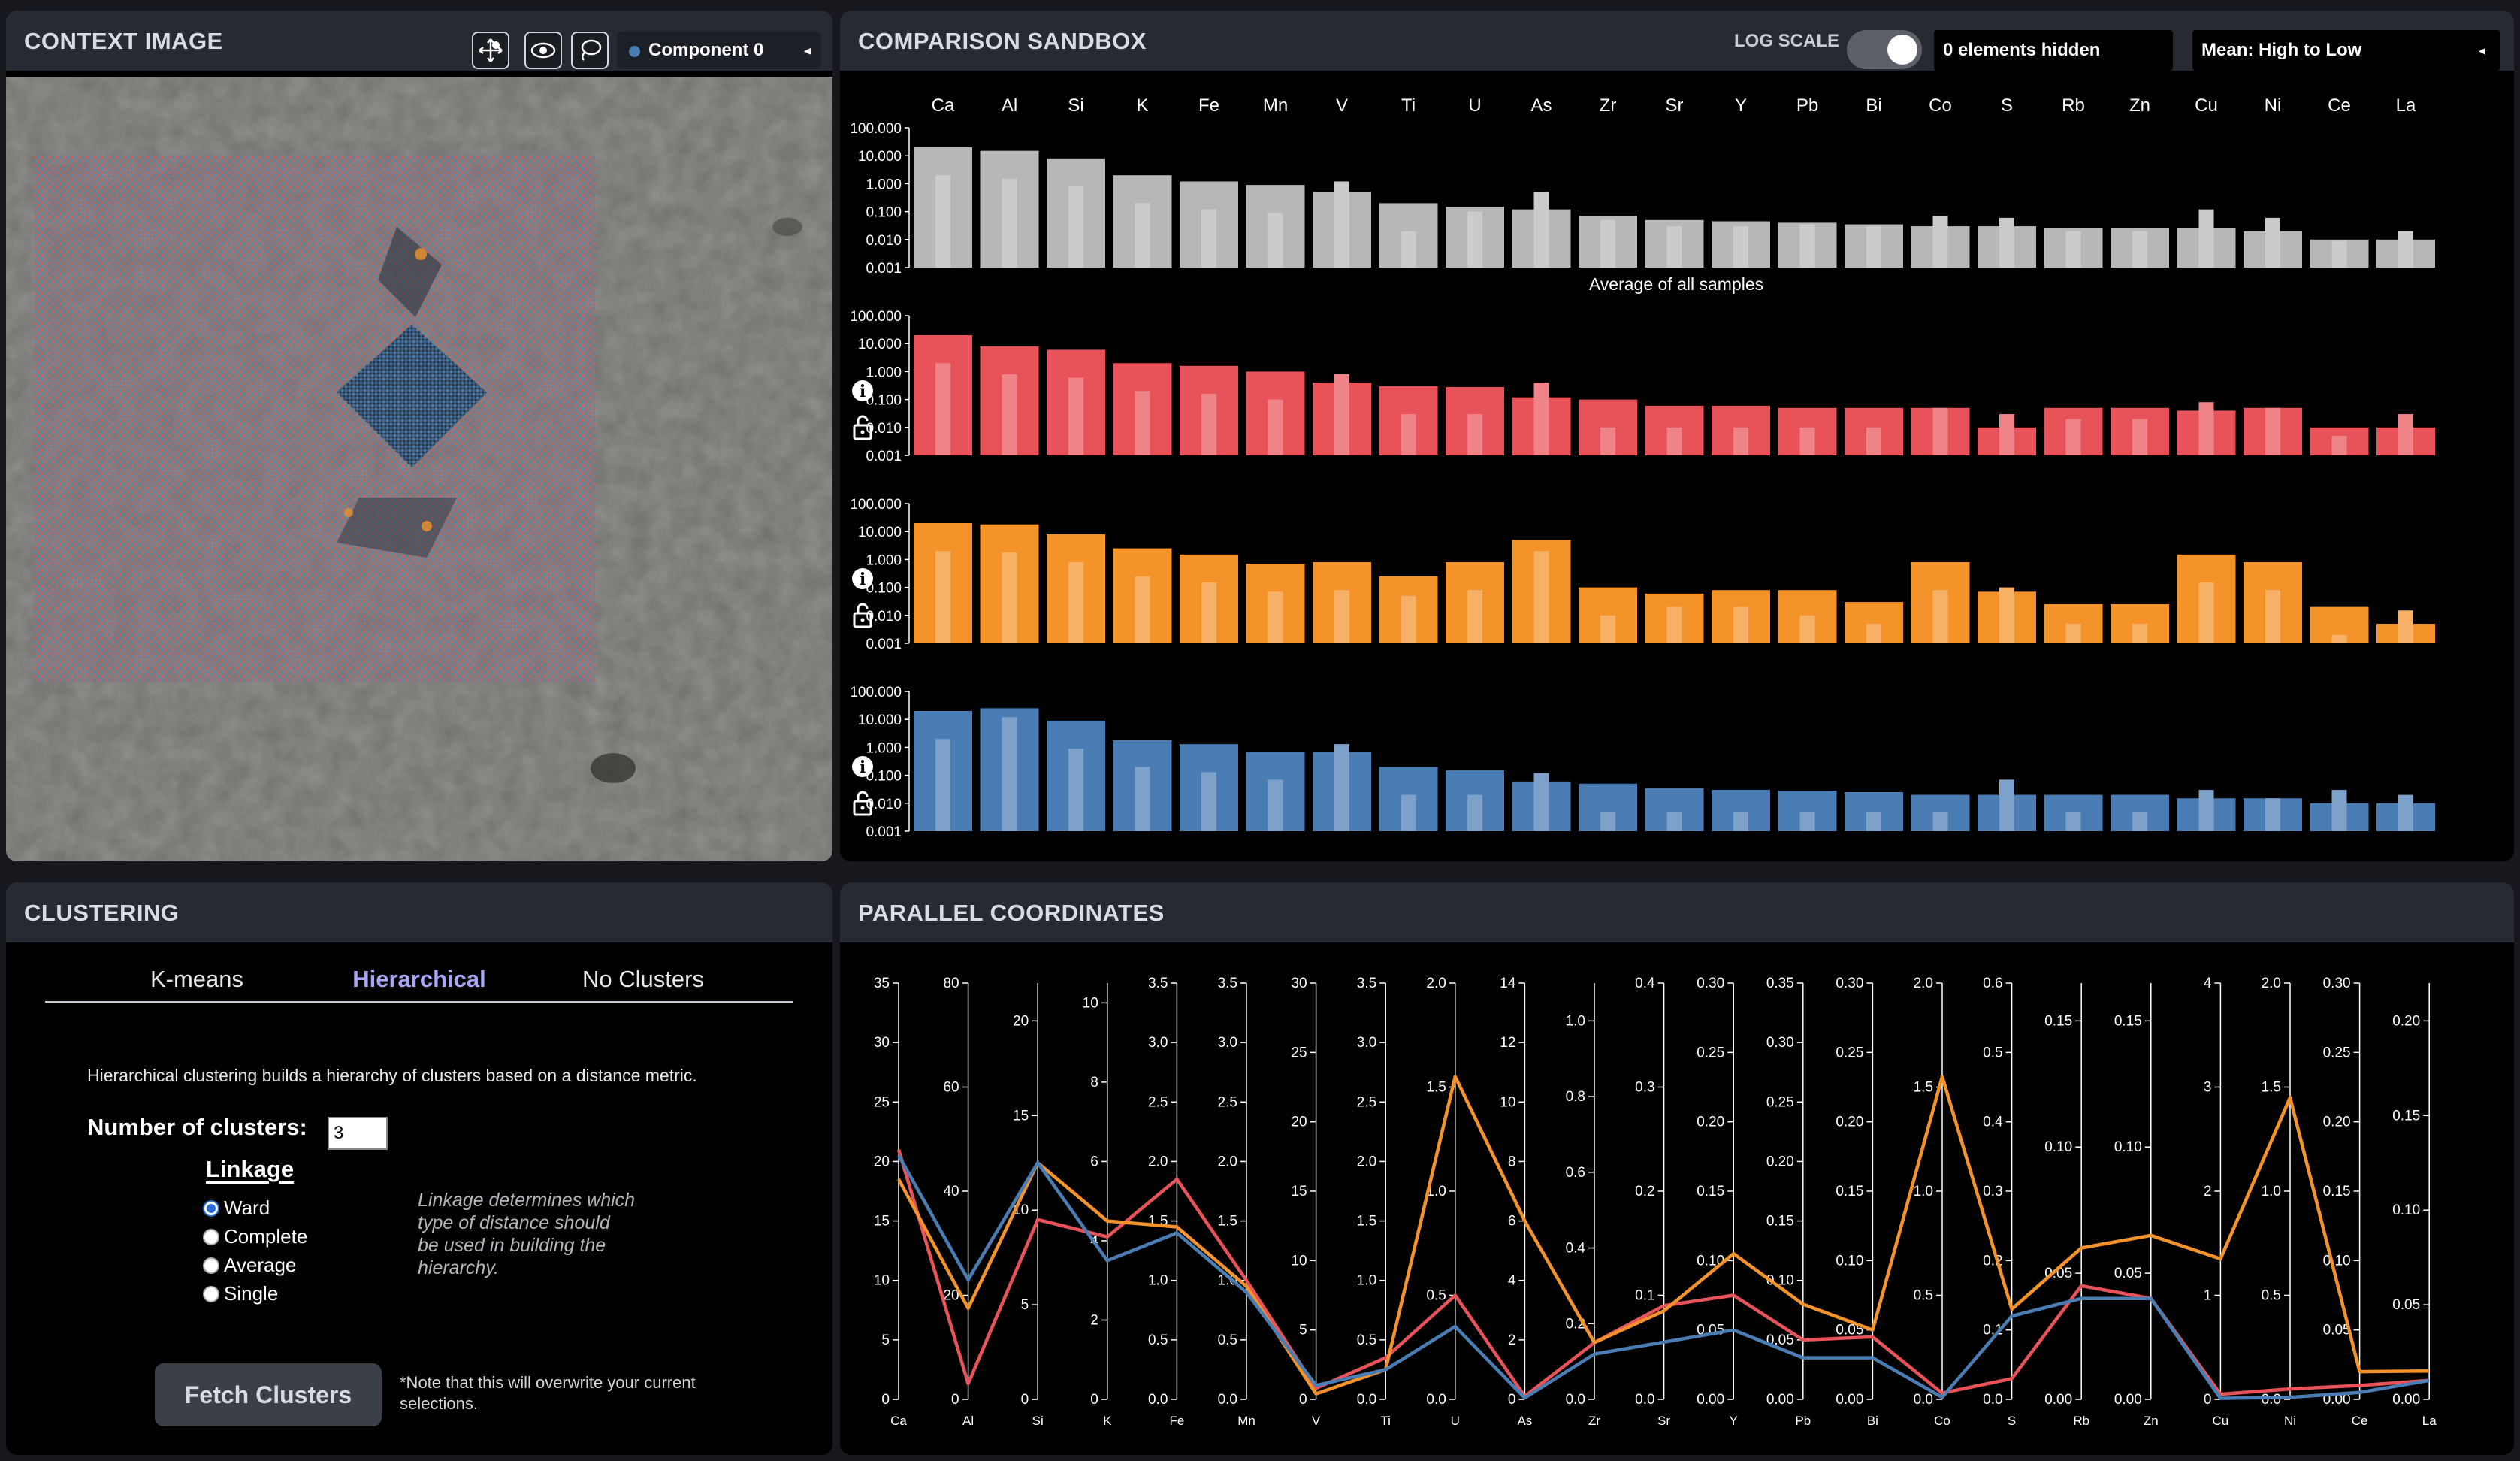 This screenshot has height=1461, width=2520. What do you see at coordinates (358, 1133) in the screenshot?
I see `num-clusters-input: 3` at bounding box center [358, 1133].